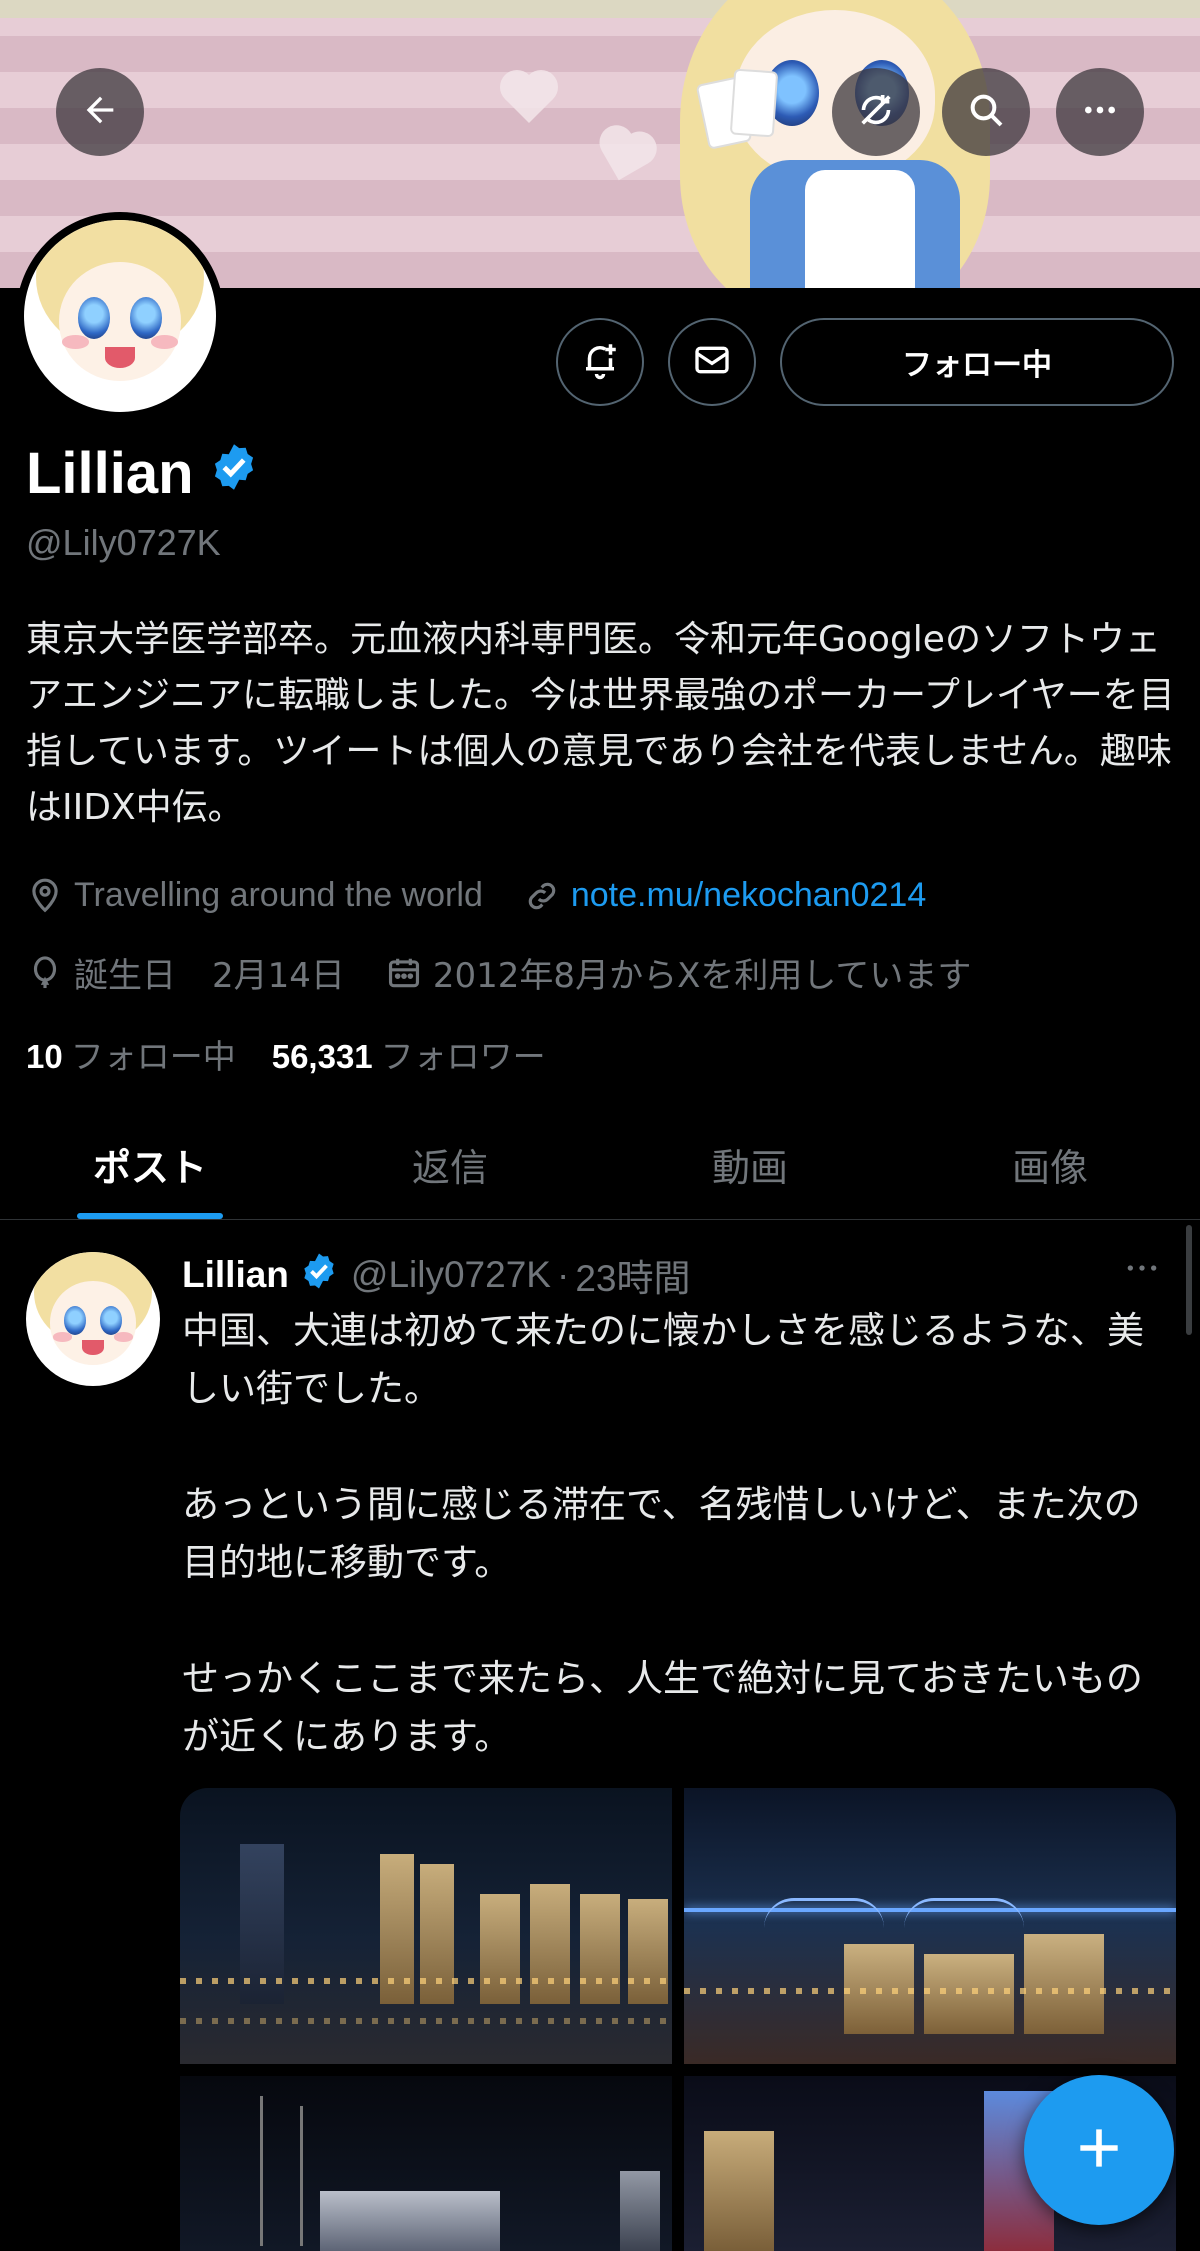 This screenshot has width=1200, height=2251. Describe the element at coordinates (120, 316) in the screenshot. I see `profile-avatar` at that location.